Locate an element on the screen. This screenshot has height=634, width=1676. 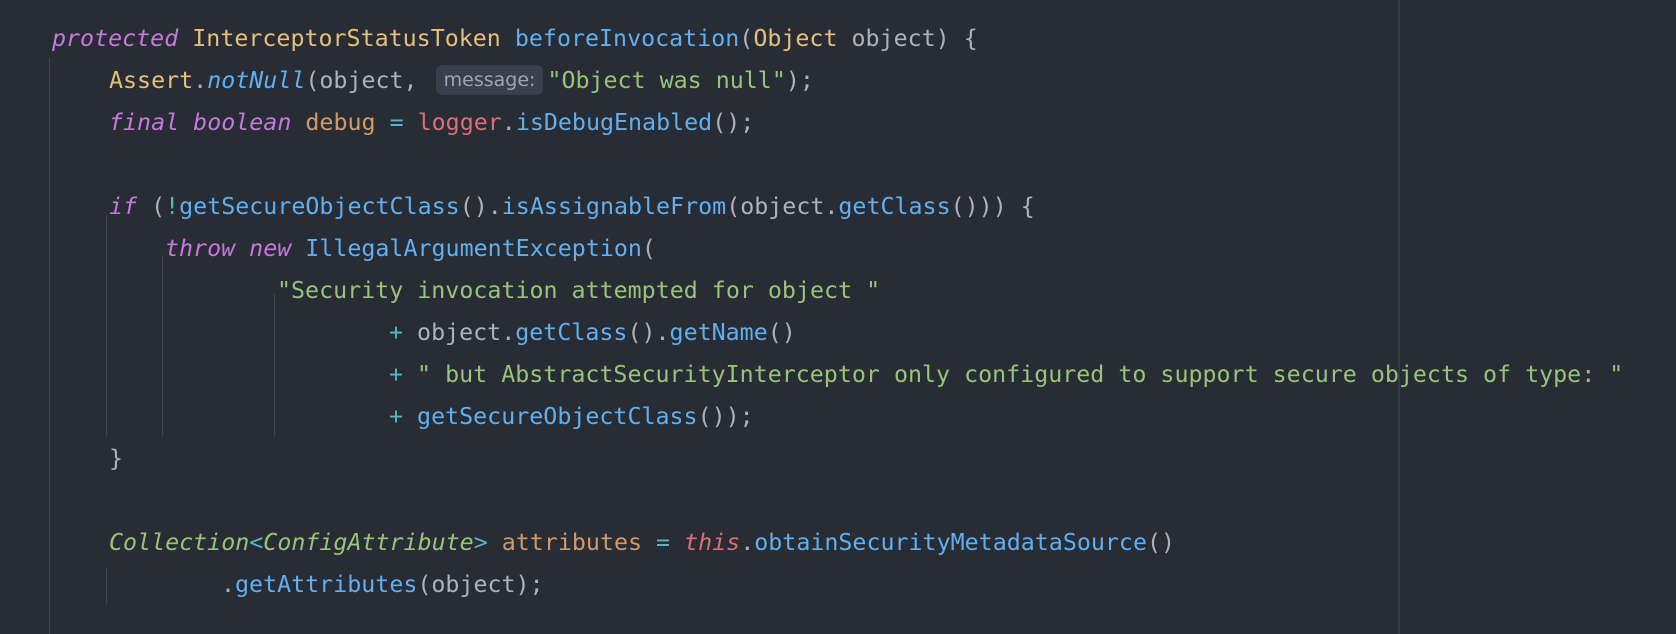
code-line-14: .getAttributes(object); is located at coordinates (272, 585).